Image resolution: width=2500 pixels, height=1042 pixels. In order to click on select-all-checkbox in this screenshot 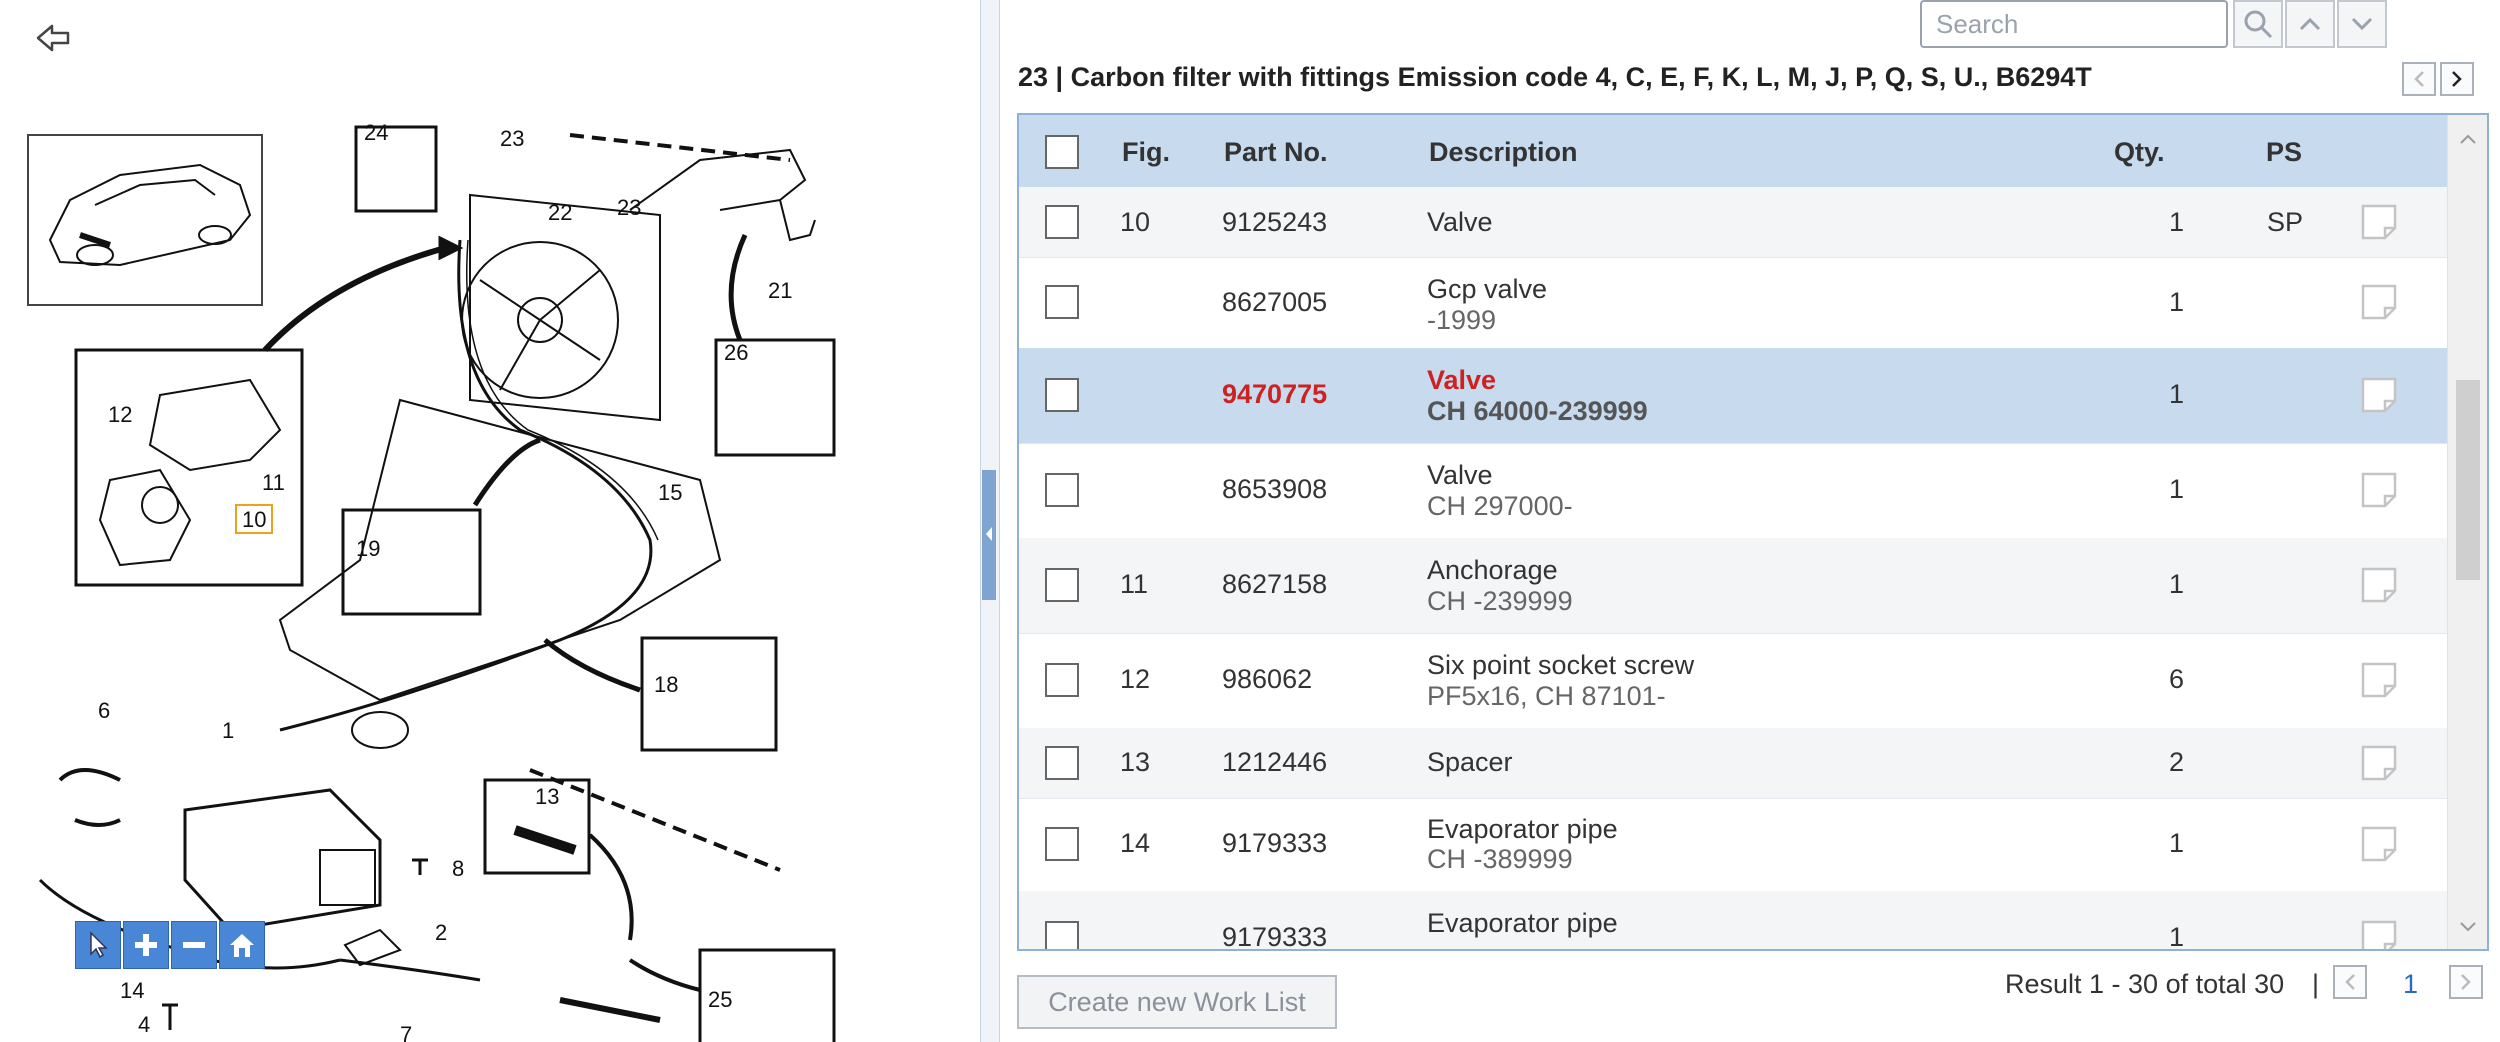, I will do `click(1062, 152)`.